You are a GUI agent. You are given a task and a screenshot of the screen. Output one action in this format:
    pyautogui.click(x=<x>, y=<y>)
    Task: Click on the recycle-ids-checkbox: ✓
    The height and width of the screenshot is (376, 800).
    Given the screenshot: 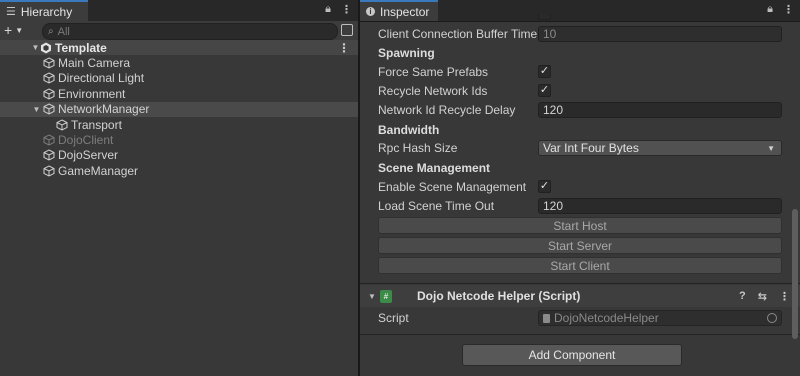 What is the action you would take?
    pyautogui.click(x=544, y=90)
    